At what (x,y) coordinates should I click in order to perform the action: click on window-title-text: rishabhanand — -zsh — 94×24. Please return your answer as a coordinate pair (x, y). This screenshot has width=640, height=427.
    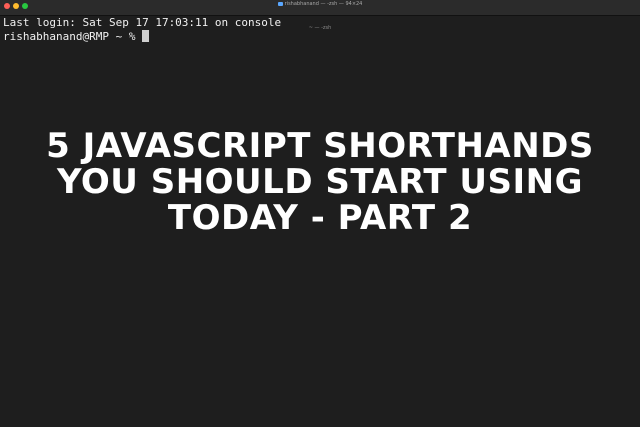
    Looking at the image, I should click on (323, 4).